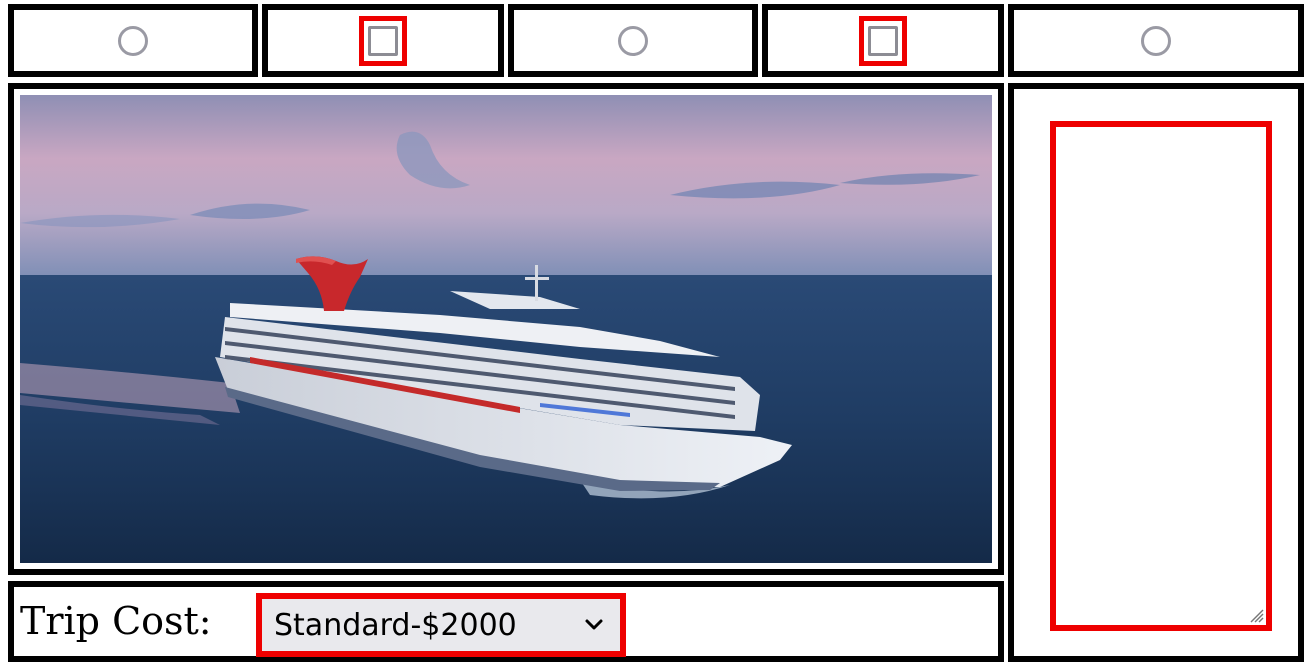 The height and width of the screenshot is (662, 1304). What do you see at coordinates (395, 625) in the screenshot?
I see `trip-cost-selected-value: Standard-$2000` at bounding box center [395, 625].